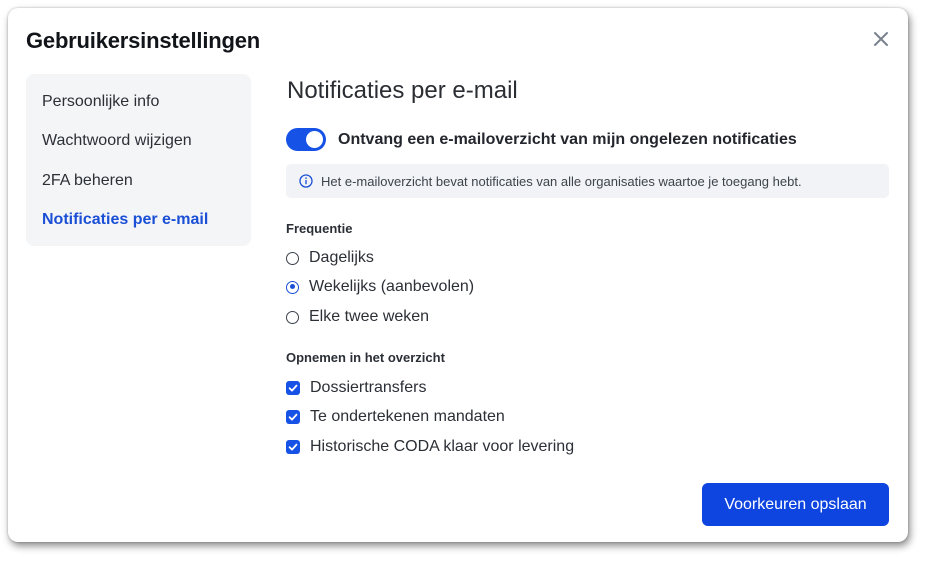 This screenshot has width=932, height=566. What do you see at coordinates (402, 90) in the screenshot?
I see `section-title: Notificaties per e-mail` at bounding box center [402, 90].